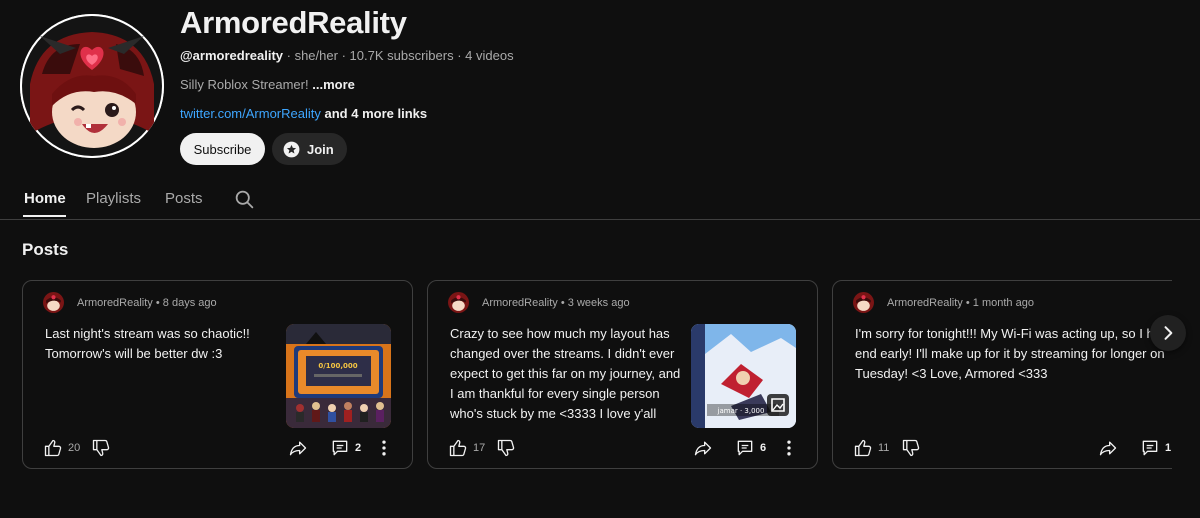 The width and height of the screenshot is (1200, 518). I want to click on comments-button: 1, so click(1155, 448).